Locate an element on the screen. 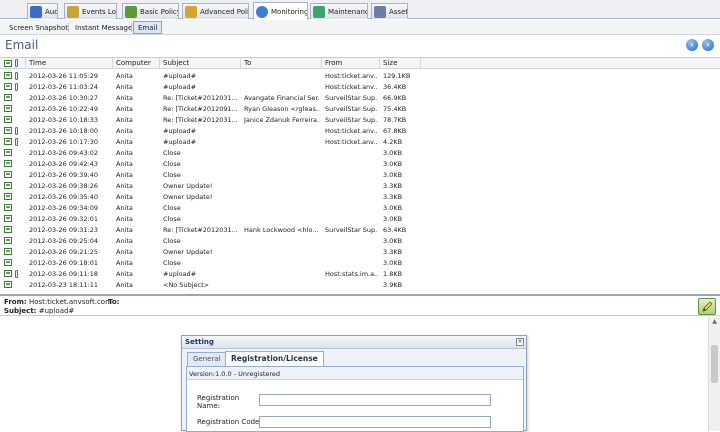  cell-size: 63.4KB is located at coordinates (395, 230).